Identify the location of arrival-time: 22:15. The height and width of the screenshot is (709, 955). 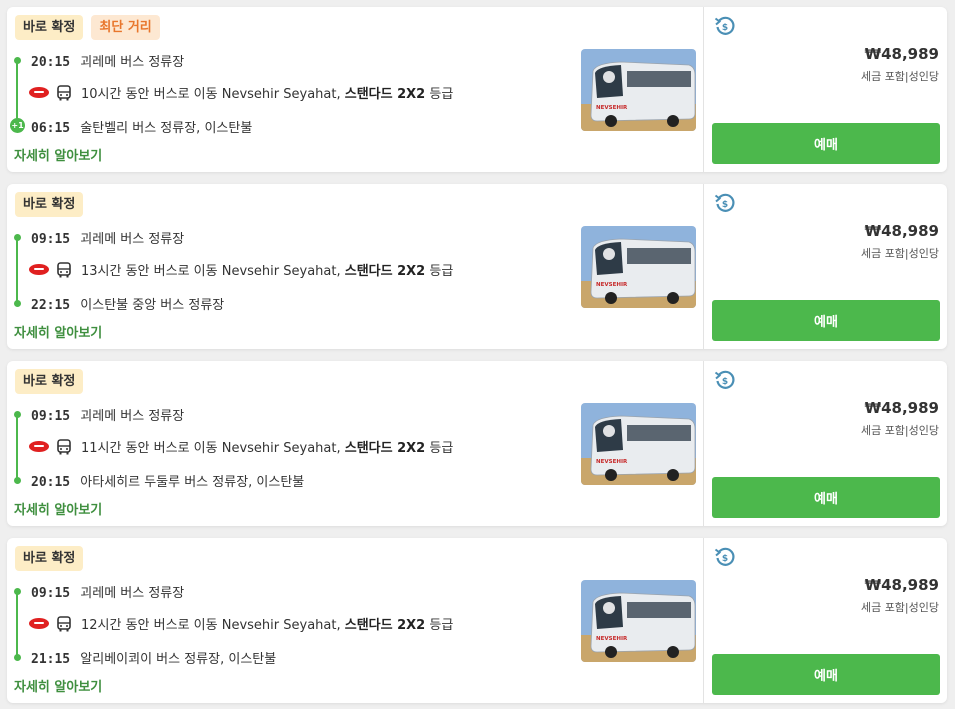
(51, 305).